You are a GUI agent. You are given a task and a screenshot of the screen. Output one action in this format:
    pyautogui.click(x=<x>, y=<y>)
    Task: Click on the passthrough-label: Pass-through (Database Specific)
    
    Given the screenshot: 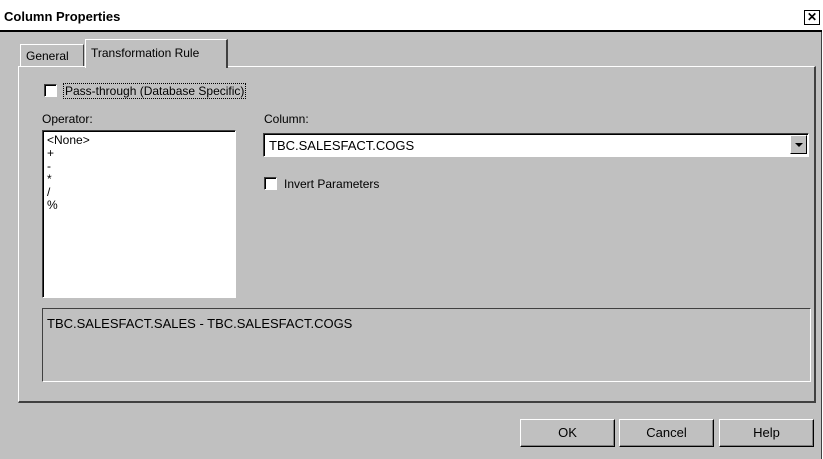 What is the action you would take?
    pyautogui.click(x=155, y=91)
    